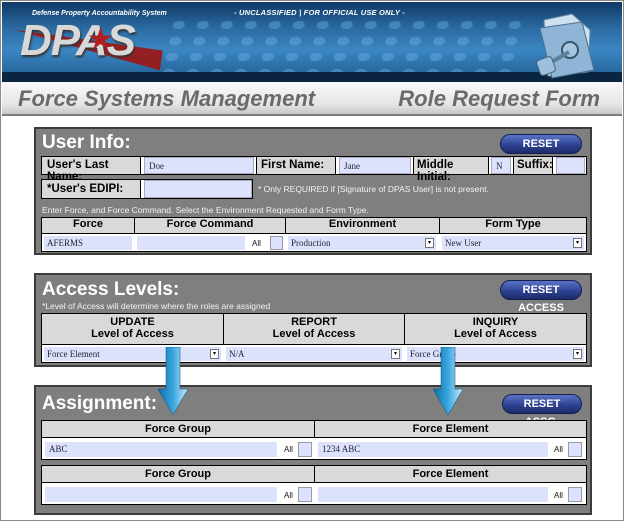  What do you see at coordinates (541, 151) in the screenshot?
I see `reset-info-button: RESET INFO` at bounding box center [541, 151].